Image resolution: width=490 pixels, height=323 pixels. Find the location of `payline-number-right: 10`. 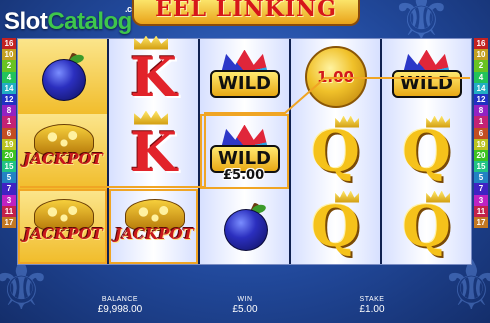

payline-number-right: 10 is located at coordinates (481, 55).